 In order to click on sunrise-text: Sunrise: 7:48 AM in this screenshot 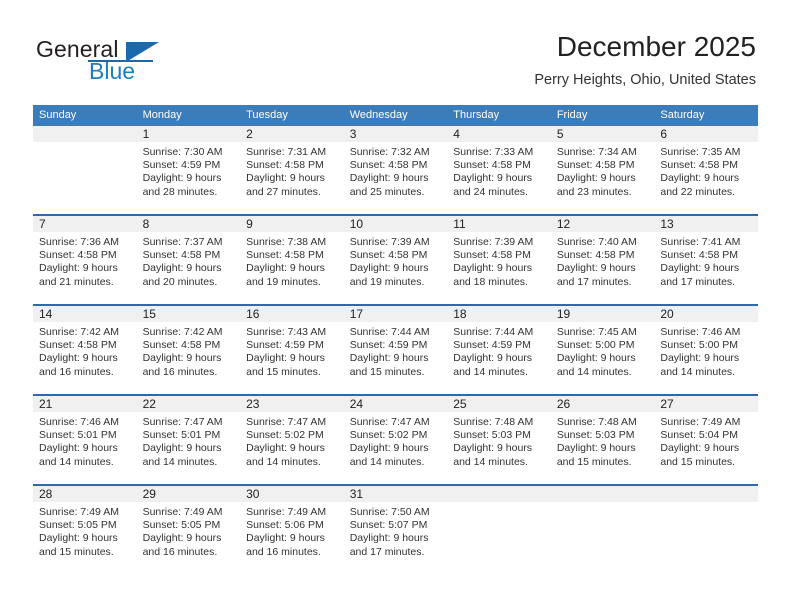, I will do `click(493, 422)`.